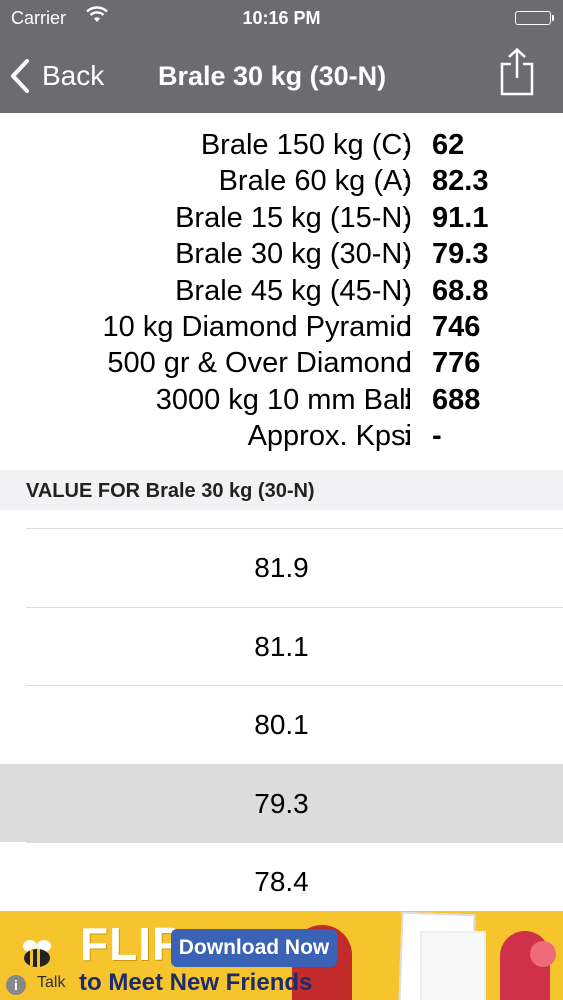 Image resolution: width=563 pixels, height=1000 pixels. What do you see at coordinates (315, 181) in the screenshot?
I see `result-label: Brale 60 kg (A)` at bounding box center [315, 181].